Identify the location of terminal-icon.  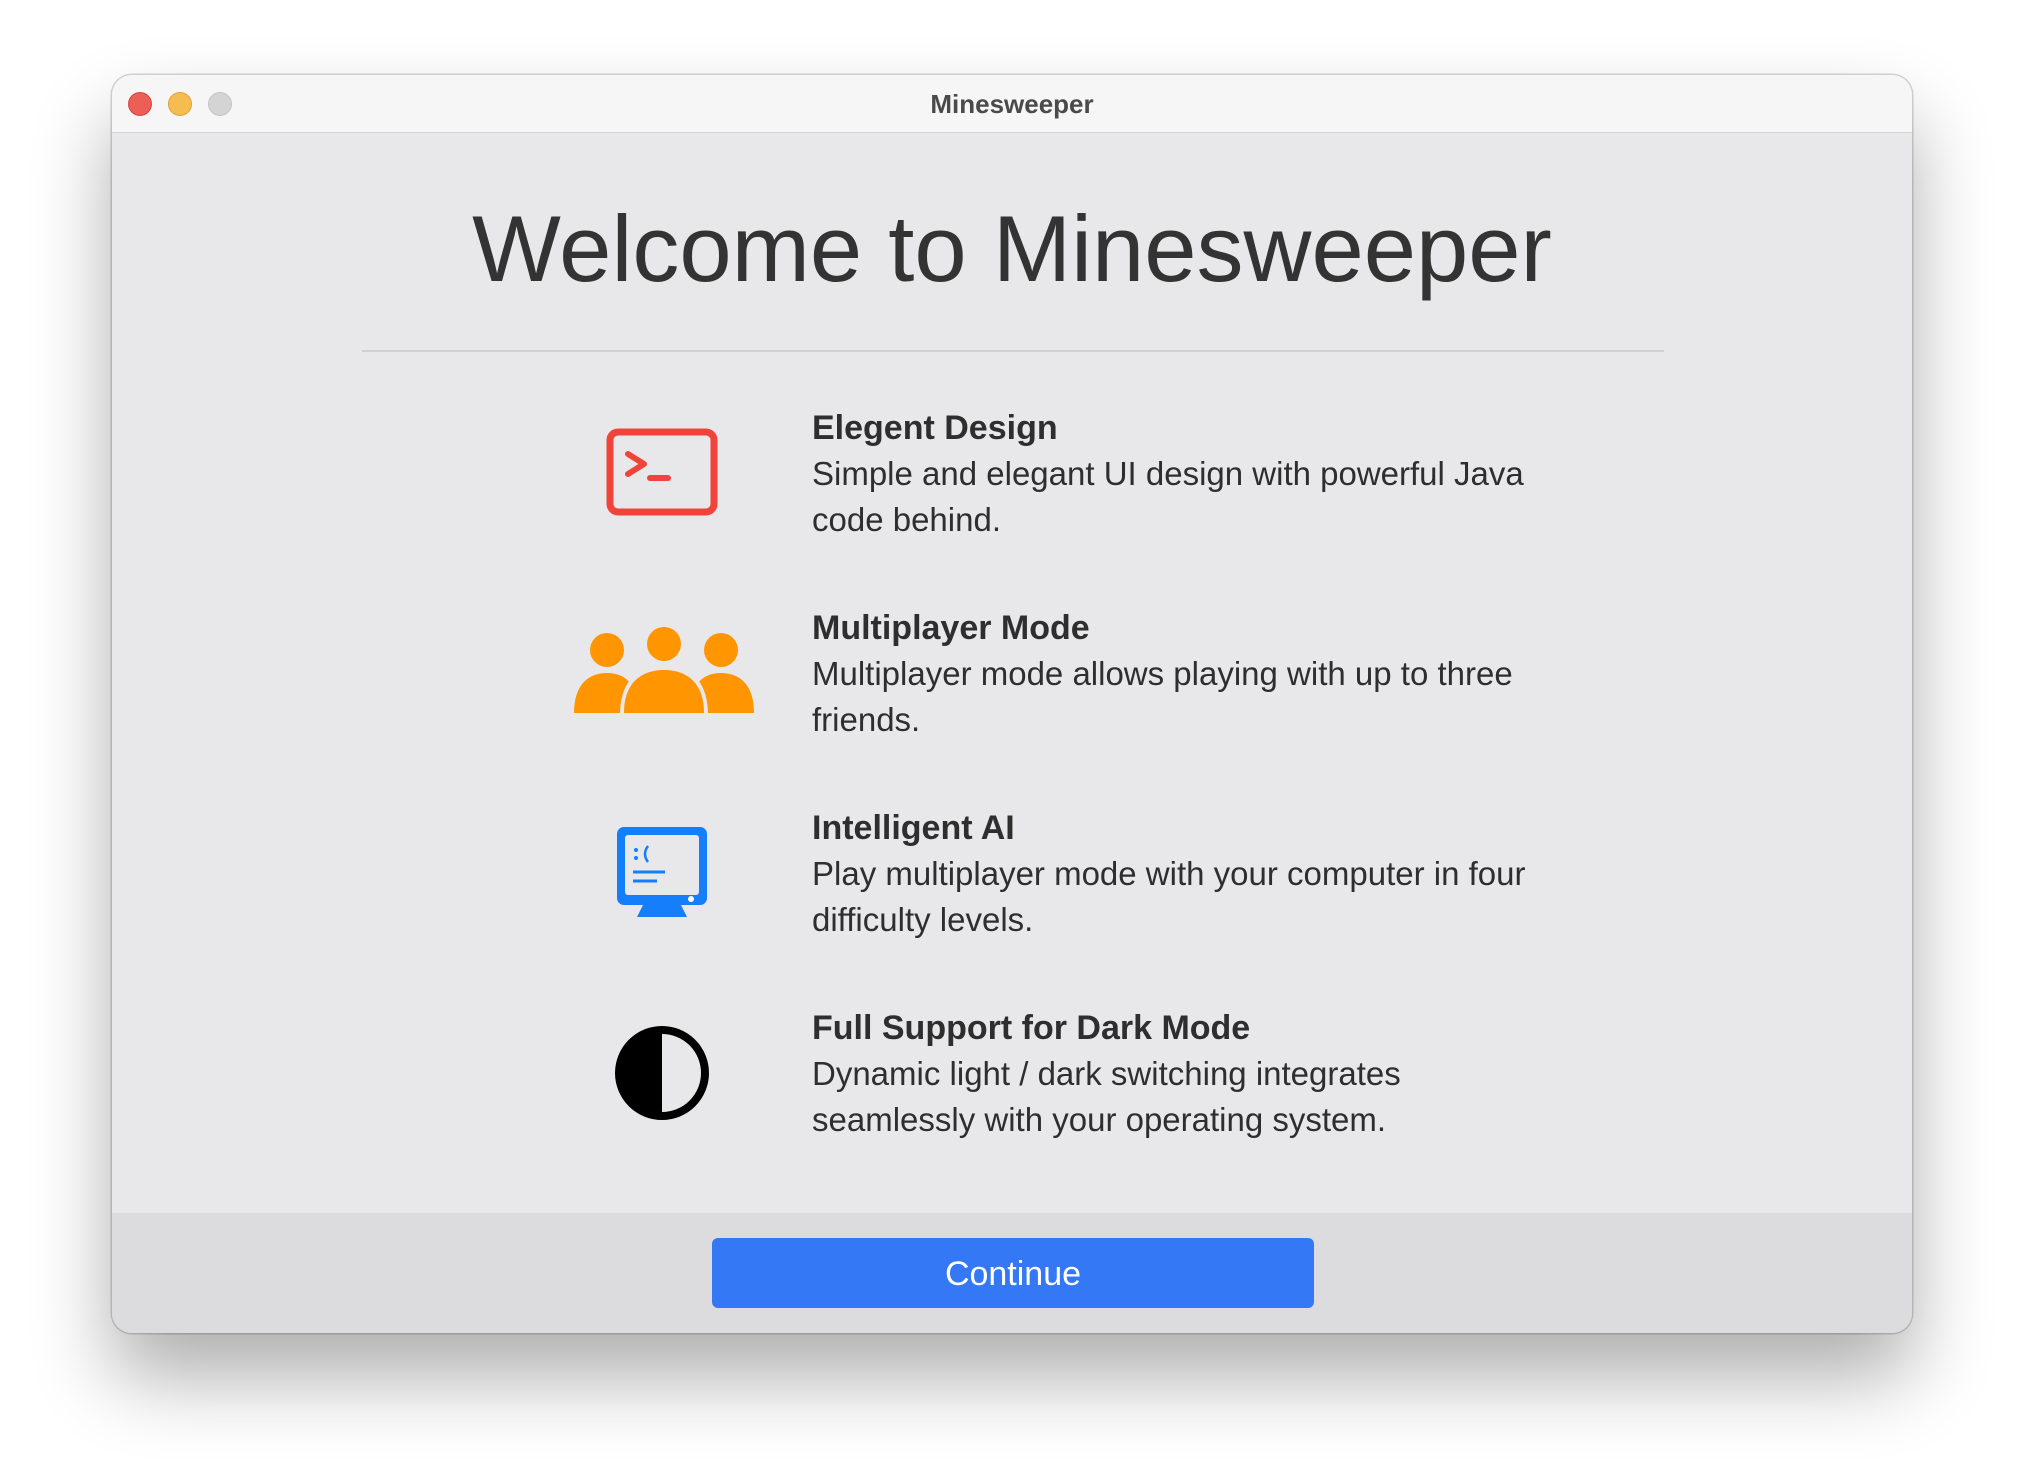
(662, 472).